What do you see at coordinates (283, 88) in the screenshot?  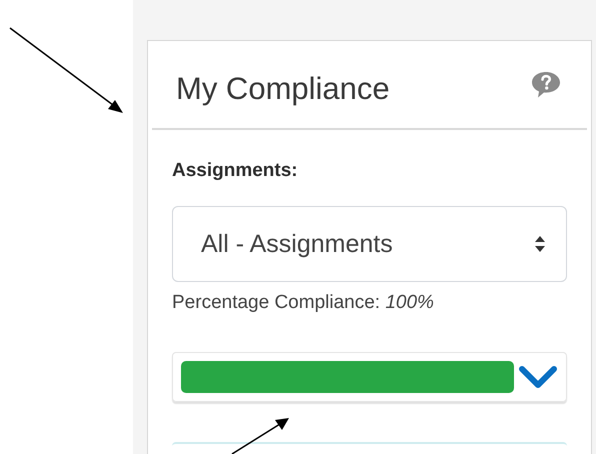 I see `card-title: My Compliance` at bounding box center [283, 88].